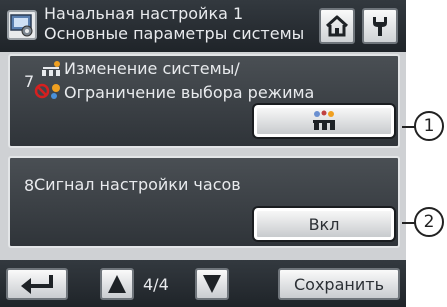 The width and height of the screenshot is (447, 307). I want to click on footer-bar: 4/4 Сохранить, so click(203, 283).